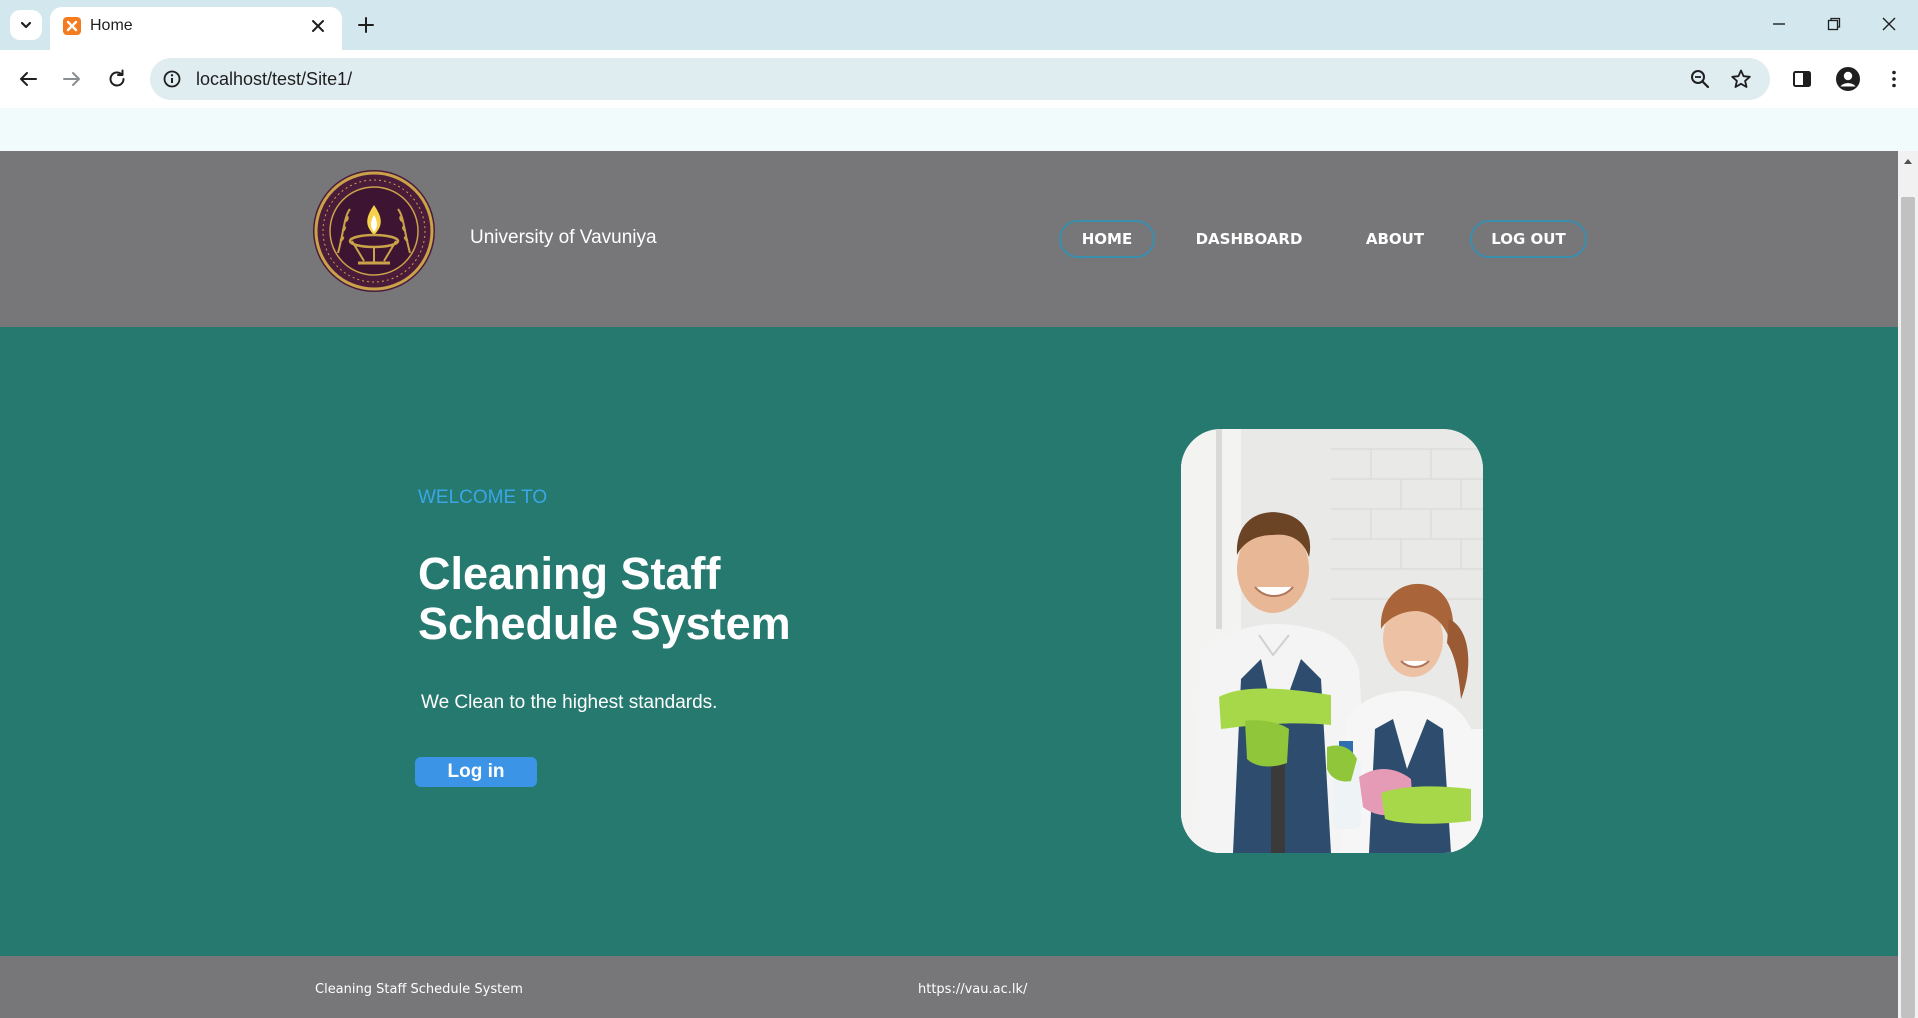 The width and height of the screenshot is (1918, 1018). I want to click on bookmark-star-button, so click(1741, 79).